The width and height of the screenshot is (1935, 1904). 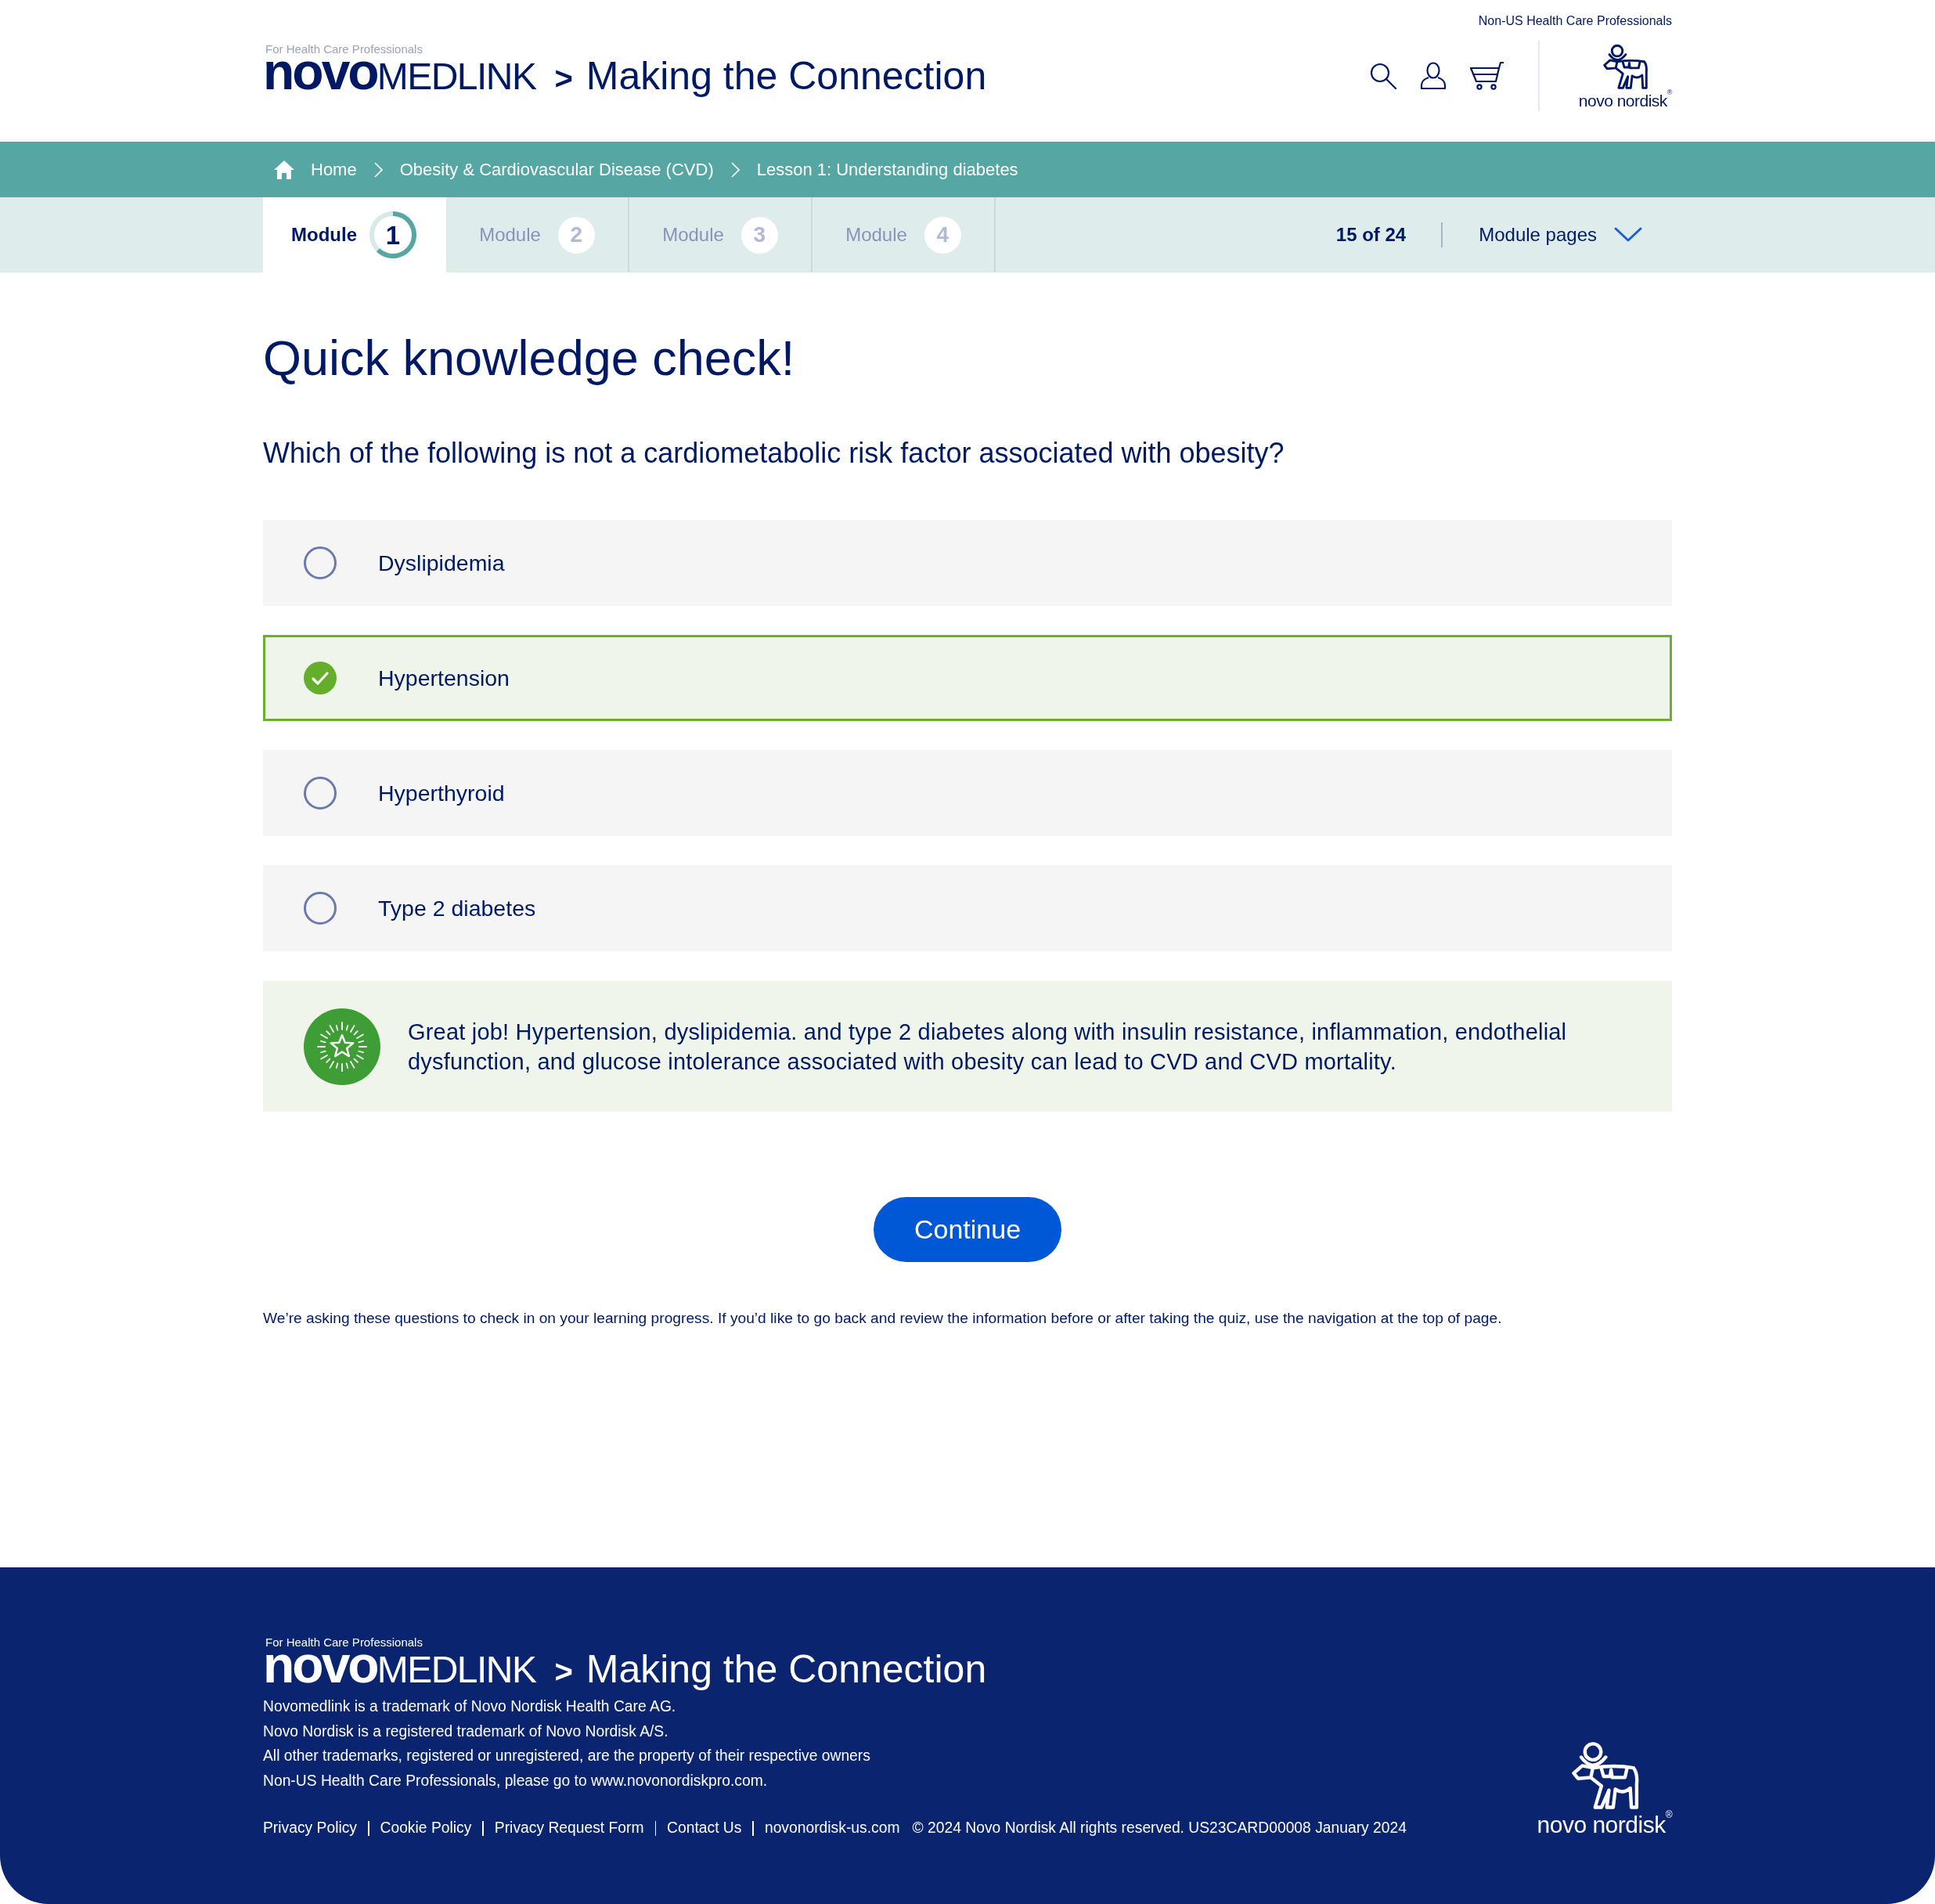 I want to click on module-tab: Module 1, so click(x=355, y=234).